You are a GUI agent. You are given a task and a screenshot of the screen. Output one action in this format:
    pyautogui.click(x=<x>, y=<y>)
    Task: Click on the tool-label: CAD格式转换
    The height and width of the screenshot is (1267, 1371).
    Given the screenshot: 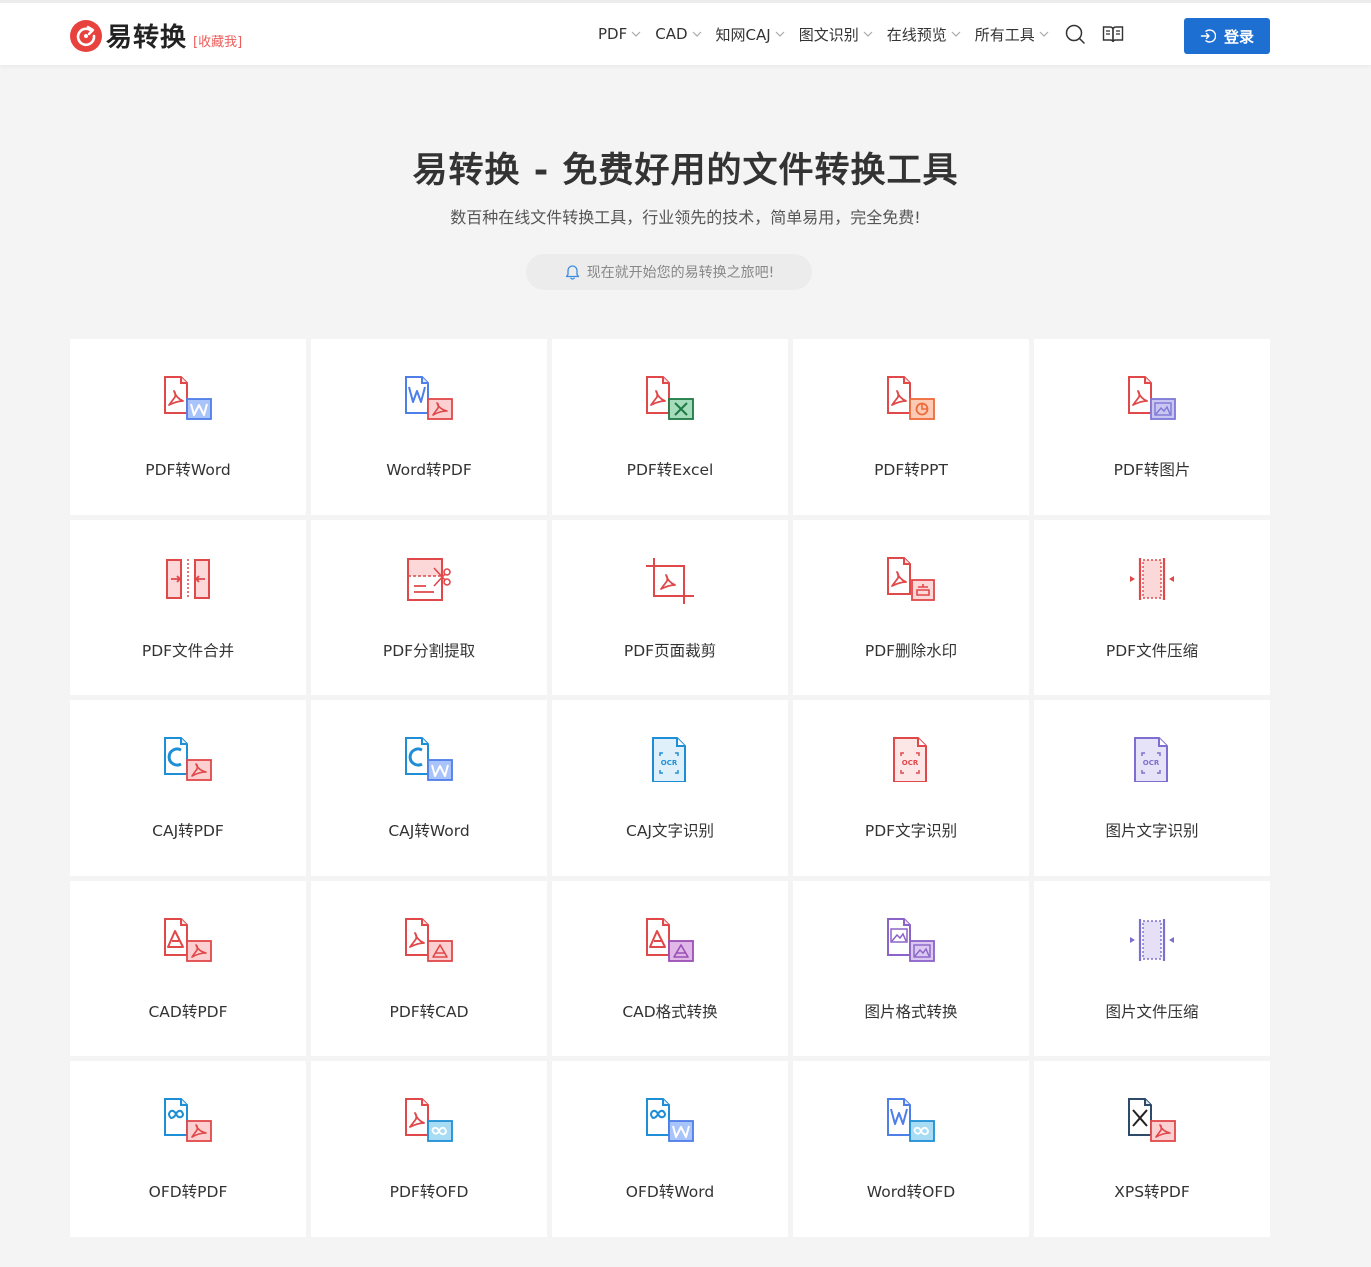 What is the action you would take?
    pyautogui.click(x=670, y=1011)
    